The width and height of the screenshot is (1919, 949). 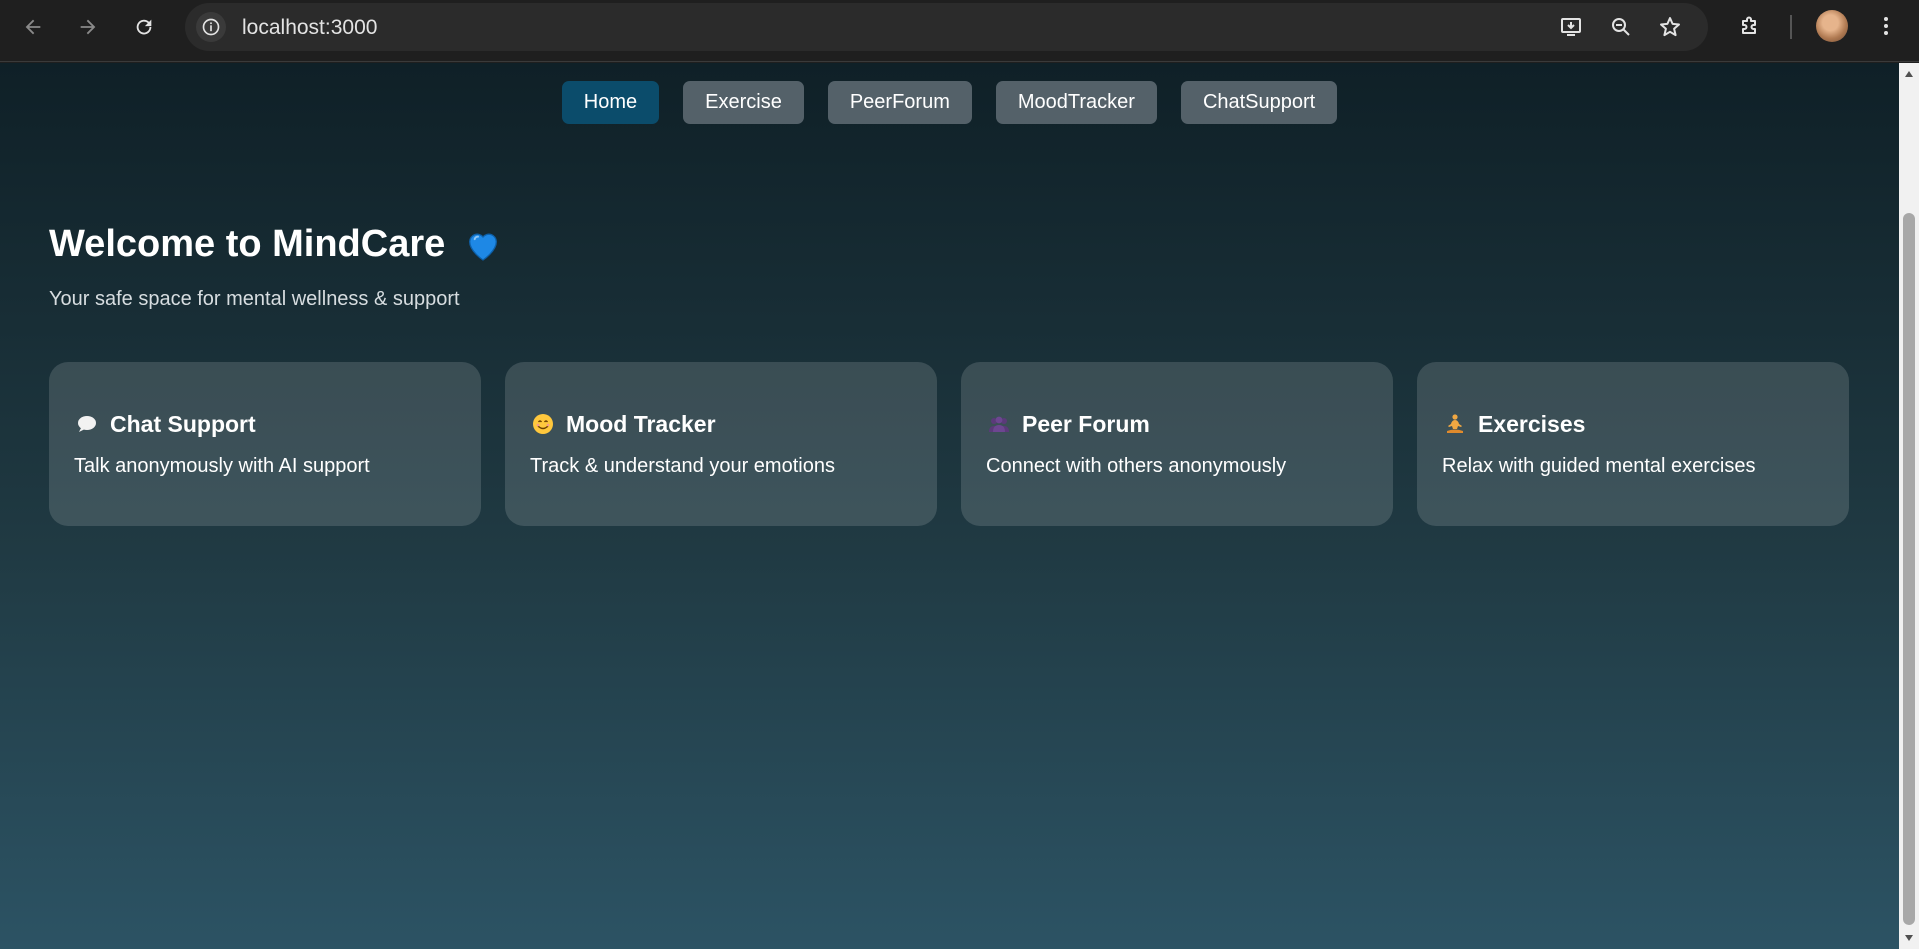 What do you see at coordinates (899, 102) in the screenshot?
I see `nav-link-peer-forum: PeerForum` at bounding box center [899, 102].